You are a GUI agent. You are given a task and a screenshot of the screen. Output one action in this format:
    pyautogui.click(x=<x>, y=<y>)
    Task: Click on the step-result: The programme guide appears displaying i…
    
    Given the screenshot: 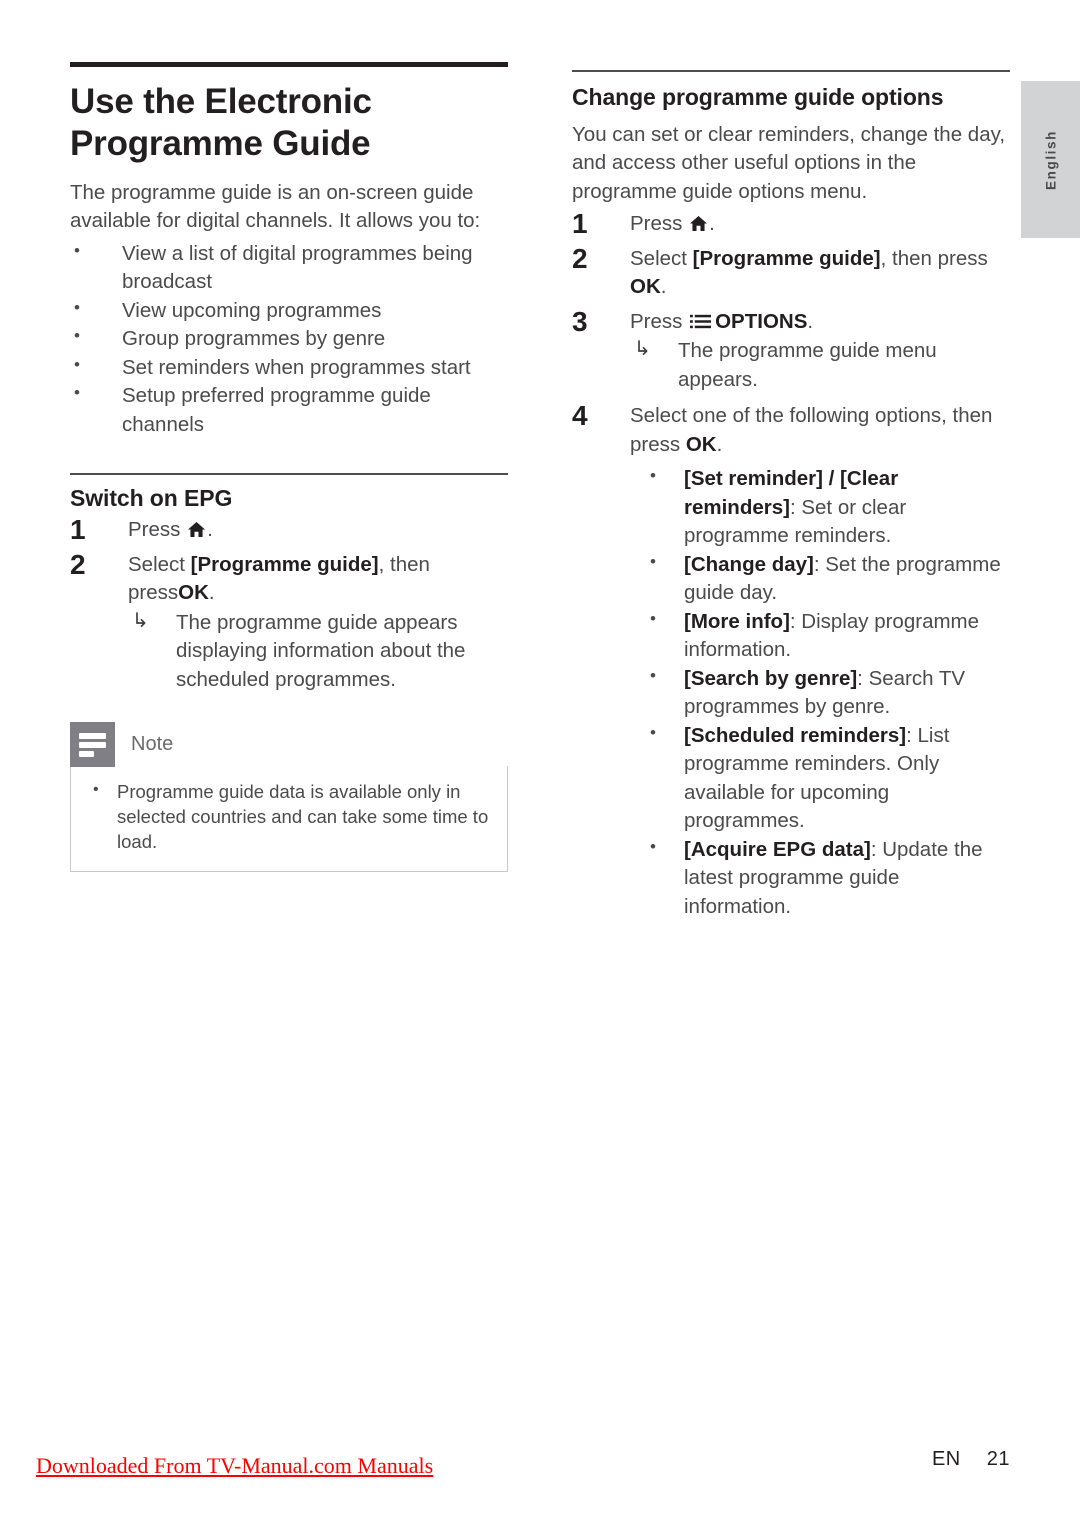 What is the action you would take?
    pyautogui.click(x=318, y=651)
    